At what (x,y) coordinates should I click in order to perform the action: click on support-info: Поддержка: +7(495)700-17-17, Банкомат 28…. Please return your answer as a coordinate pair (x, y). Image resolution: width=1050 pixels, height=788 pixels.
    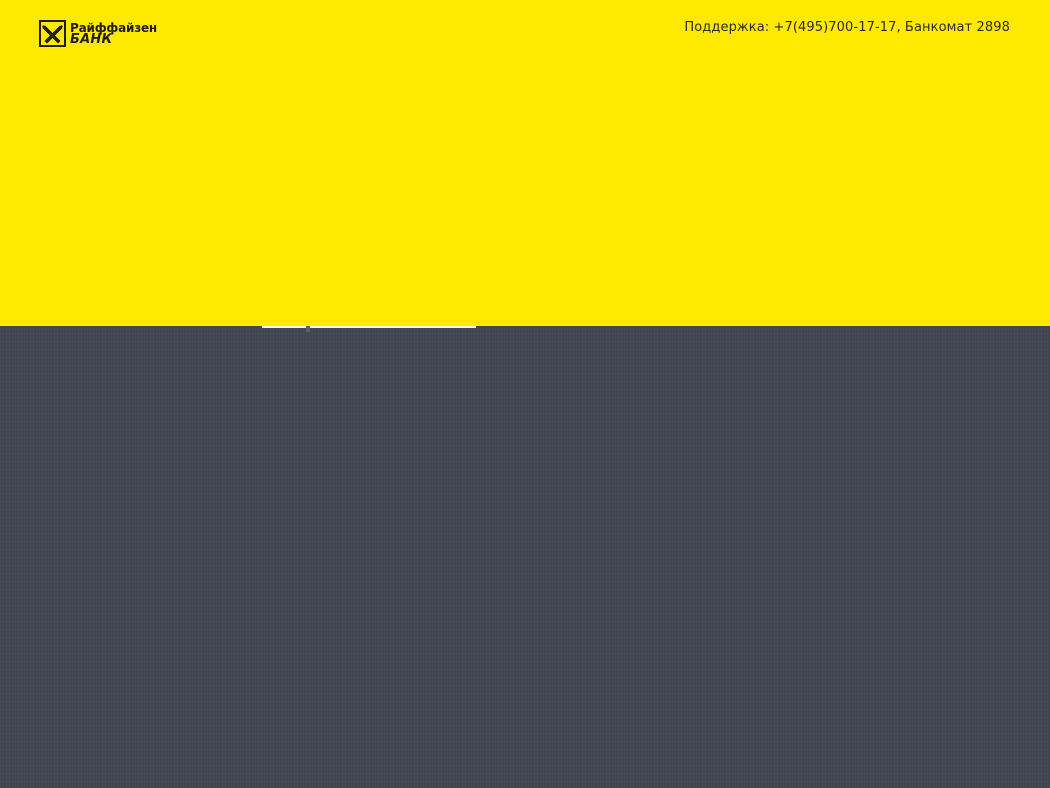
    Looking at the image, I should click on (847, 27).